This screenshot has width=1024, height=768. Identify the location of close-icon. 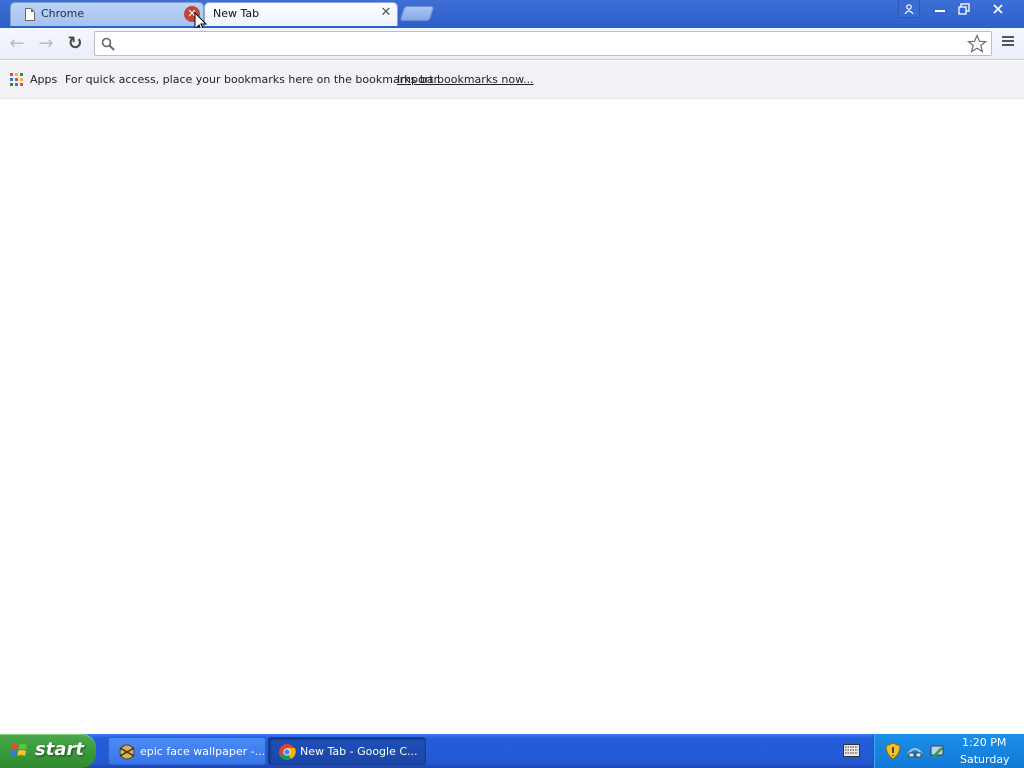
(998, 9).